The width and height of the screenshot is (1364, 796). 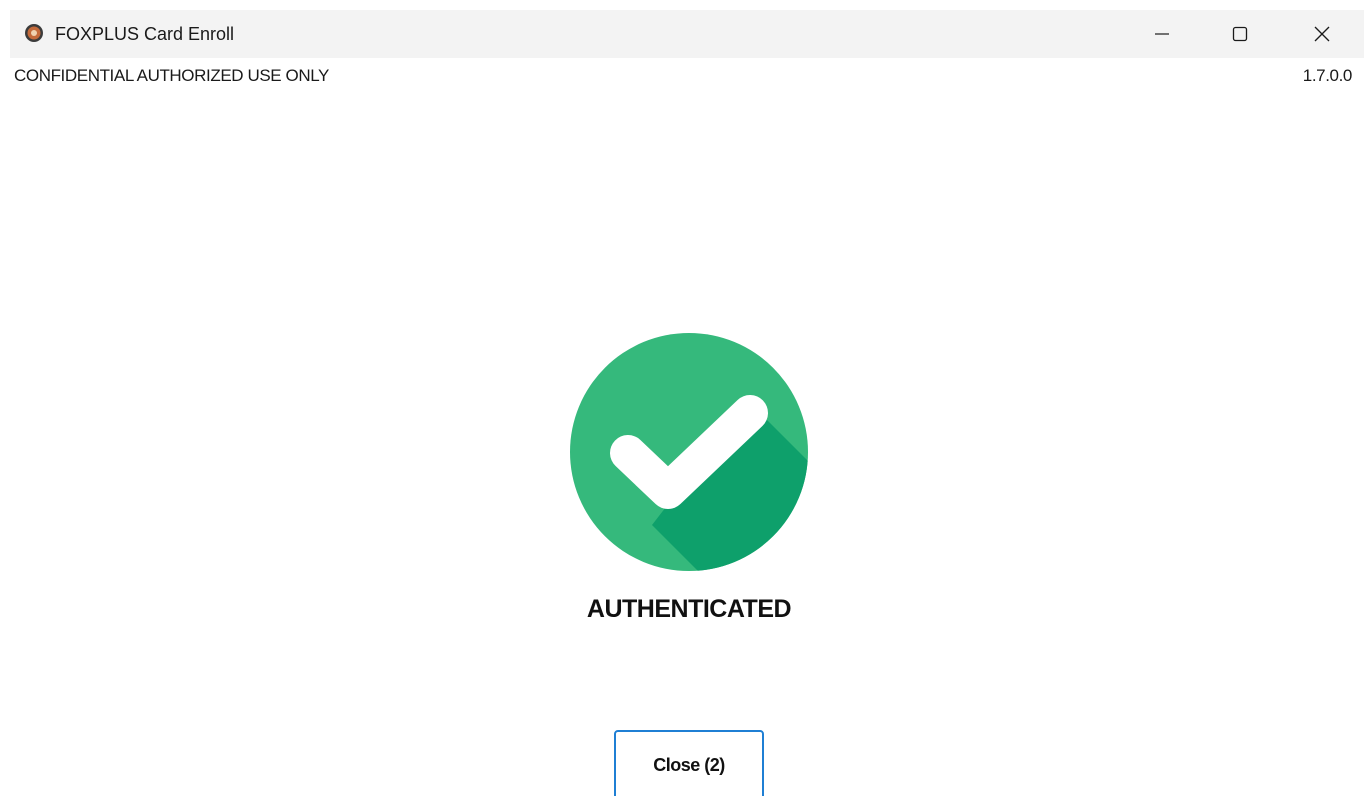 I want to click on authentication-status: AUTHENTICATED, so click(x=689, y=609).